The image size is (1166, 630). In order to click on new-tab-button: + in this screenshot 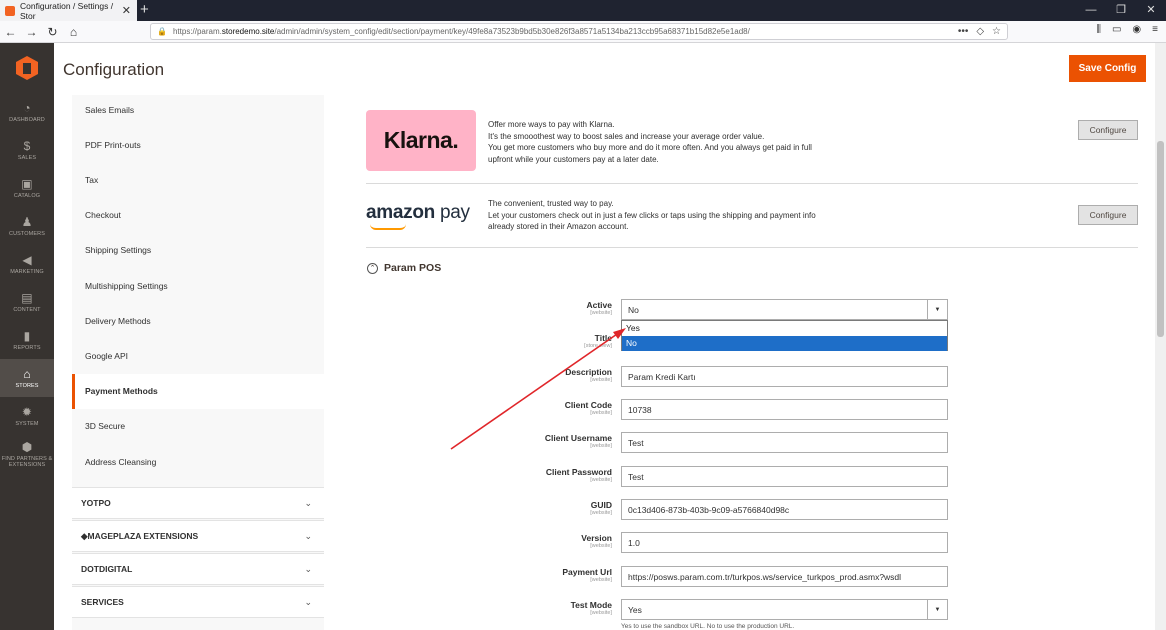, I will do `click(144, 10)`.